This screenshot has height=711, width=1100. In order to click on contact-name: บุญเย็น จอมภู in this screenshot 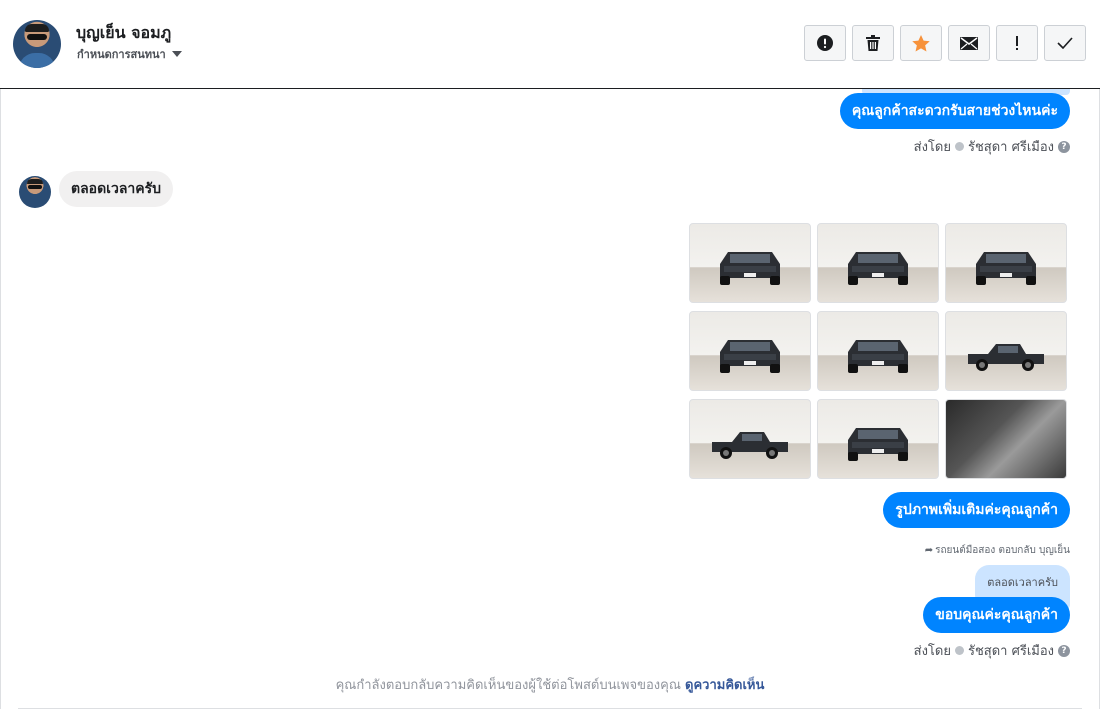, I will do `click(123, 33)`.